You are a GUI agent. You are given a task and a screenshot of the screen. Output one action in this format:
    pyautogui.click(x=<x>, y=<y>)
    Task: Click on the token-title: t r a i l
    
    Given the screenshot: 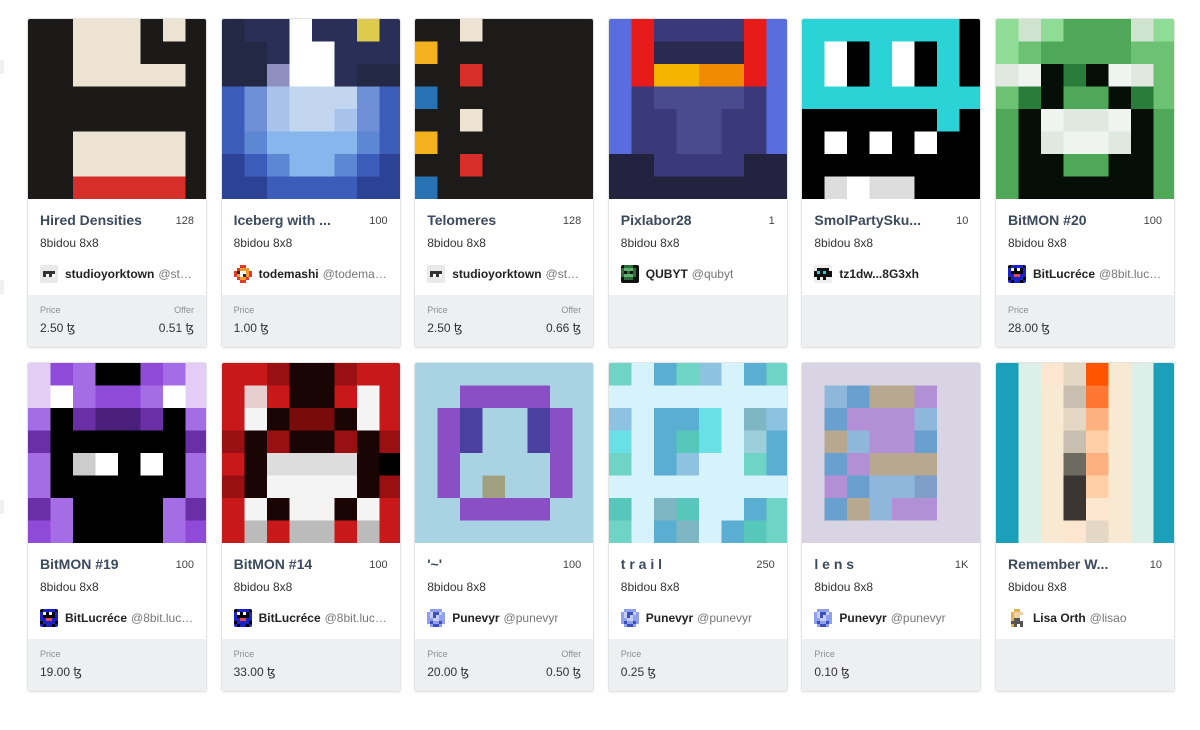 What is the action you would take?
    pyautogui.click(x=677, y=564)
    